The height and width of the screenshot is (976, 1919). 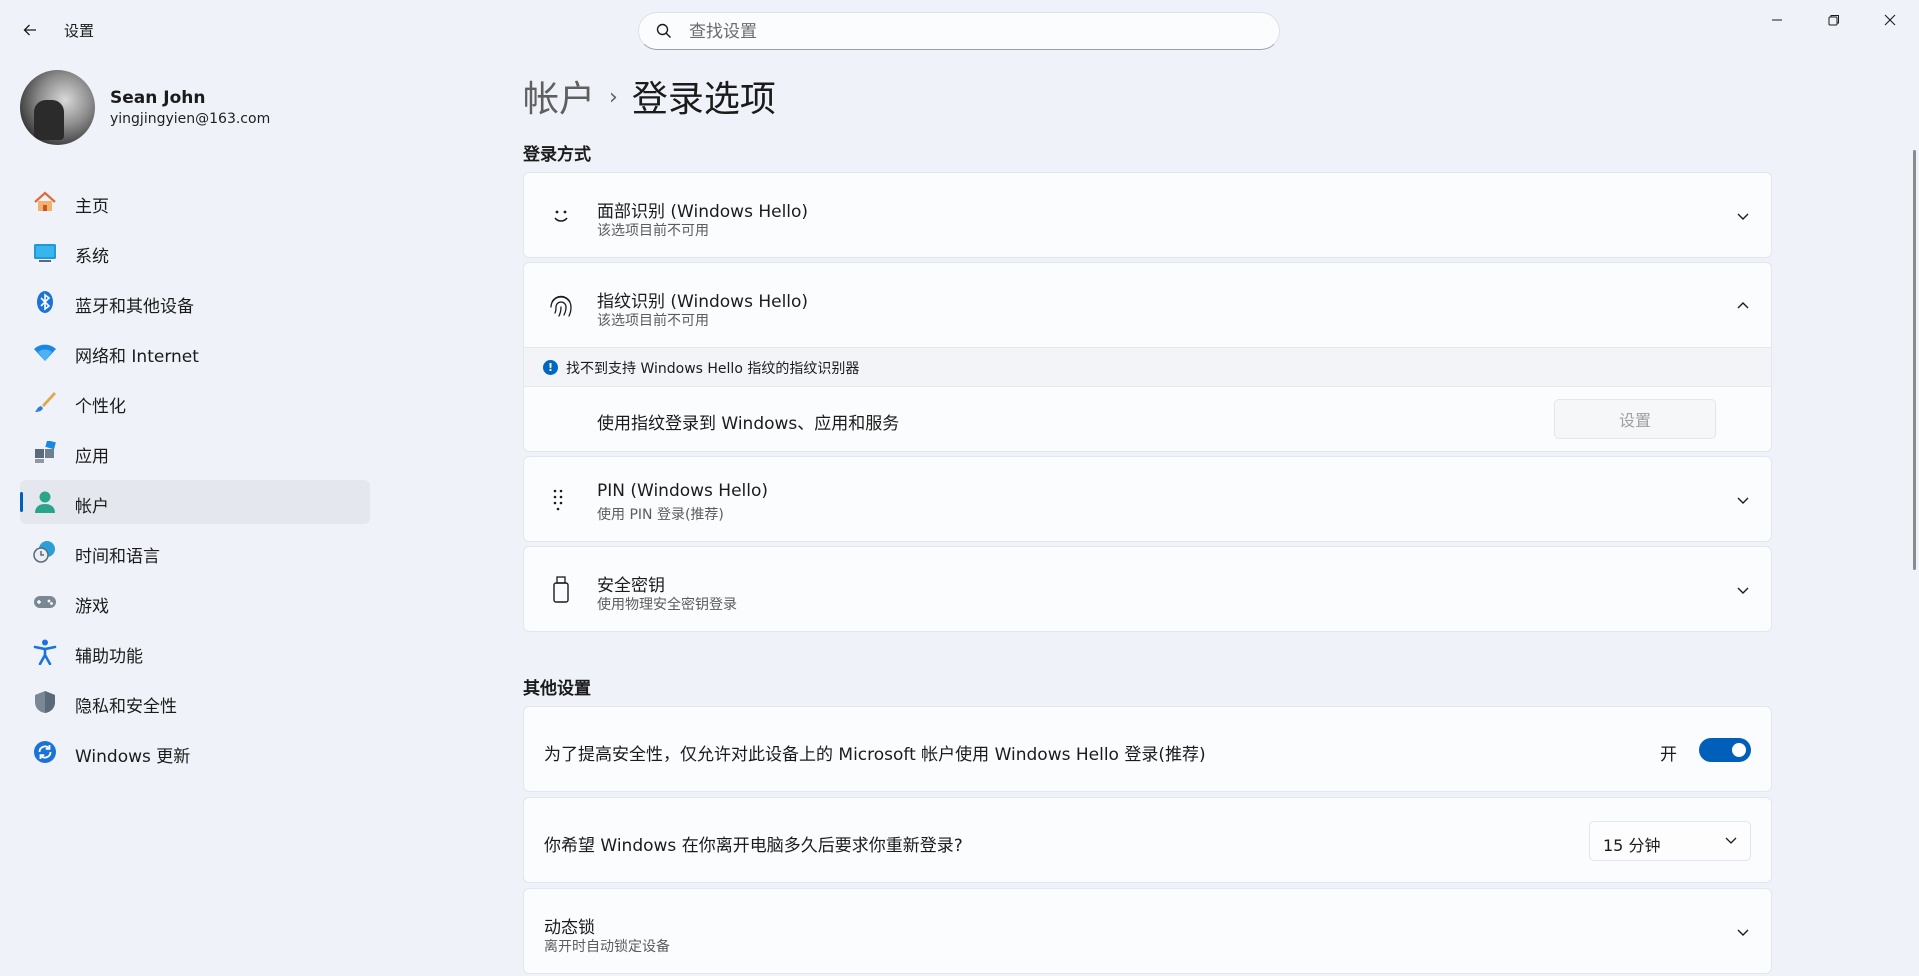 What do you see at coordinates (195, 502) in the screenshot?
I see `sidebar-item-accounts: 帐户` at bounding box center [195, 502].